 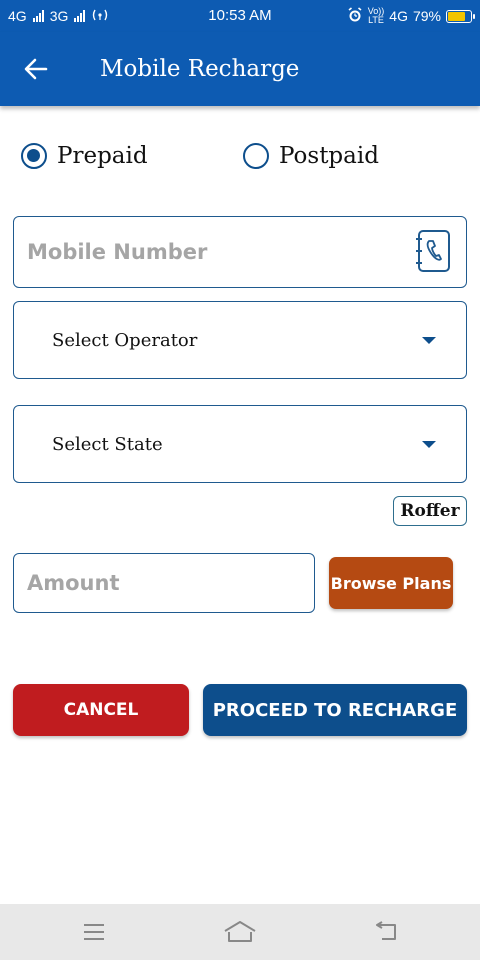 What do you see at coordinates (457, 16) in the screenshot?
I see `battery-level` at bounding box center [457, 16].